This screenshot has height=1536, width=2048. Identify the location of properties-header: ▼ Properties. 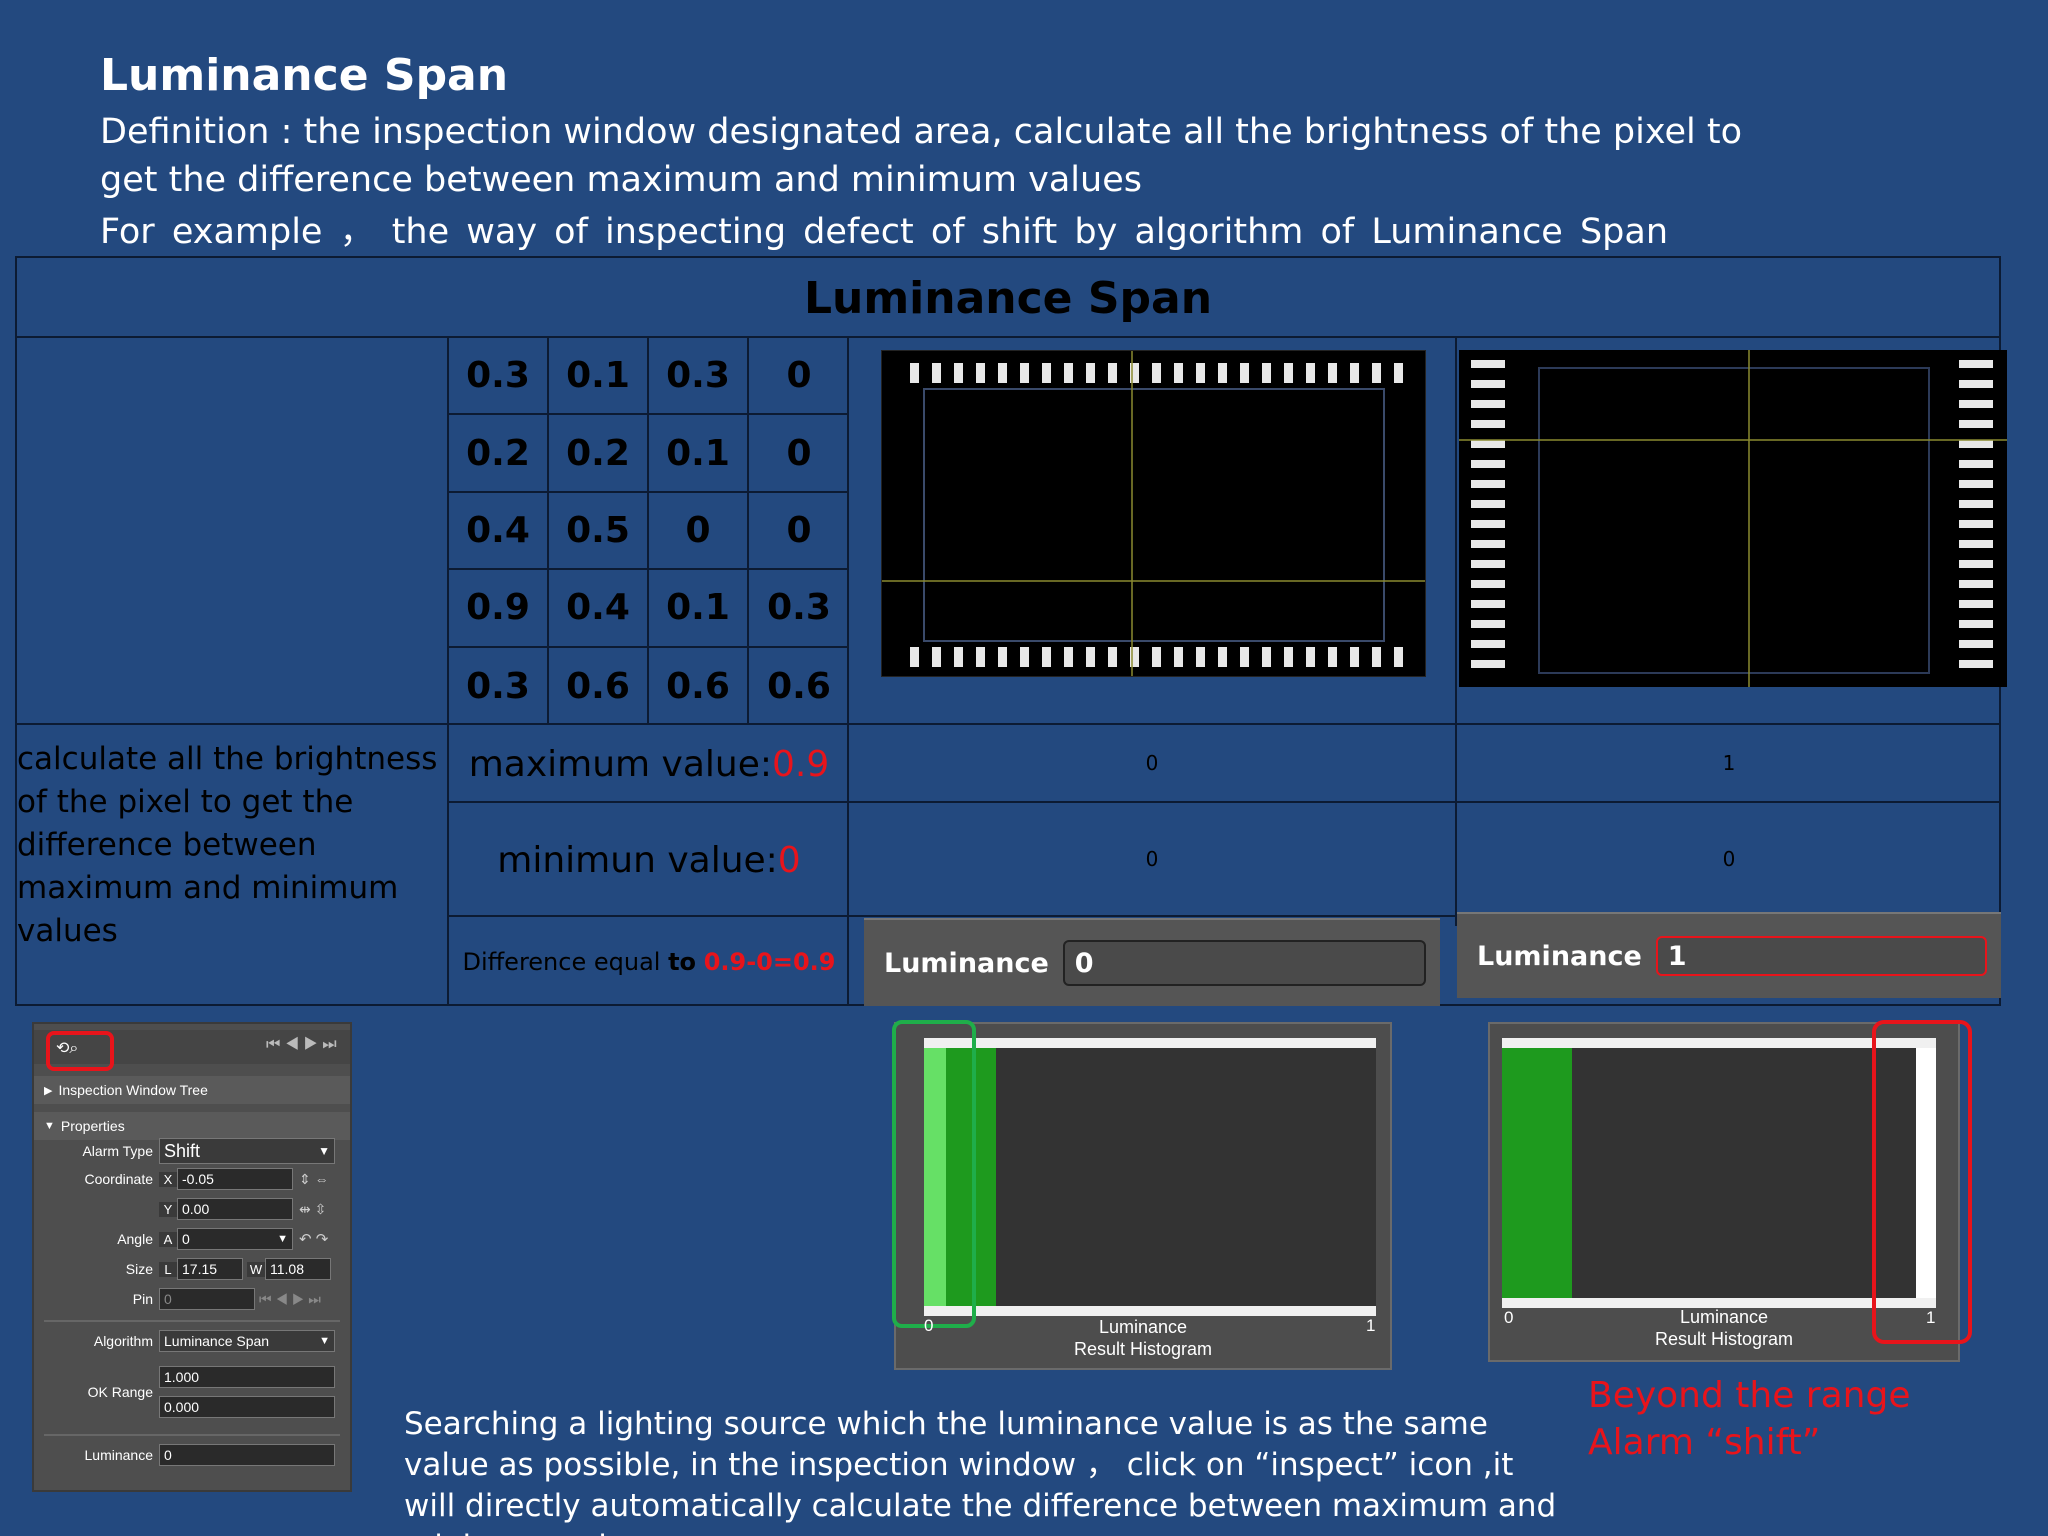
(192, 1126).